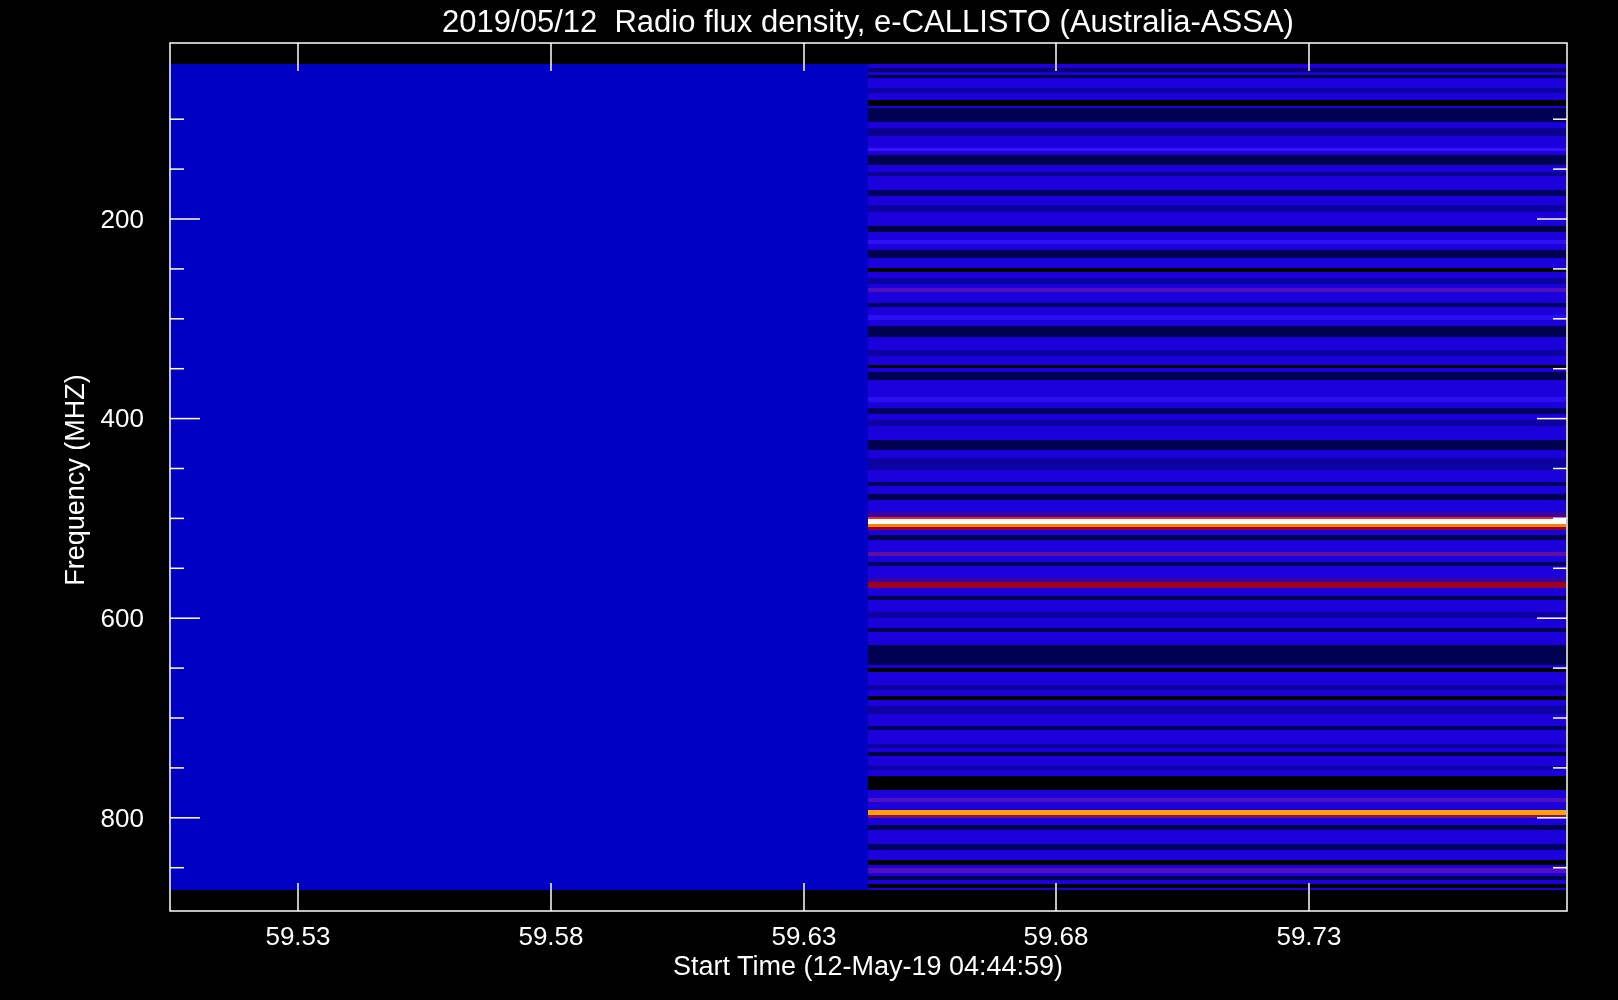 The height and width of the screenshot is (1000, 1618). What do you see at coordinates (1056, 936) in the screenshot?
I see `tick-label: 59.68` at bounding box center [1056, 936].